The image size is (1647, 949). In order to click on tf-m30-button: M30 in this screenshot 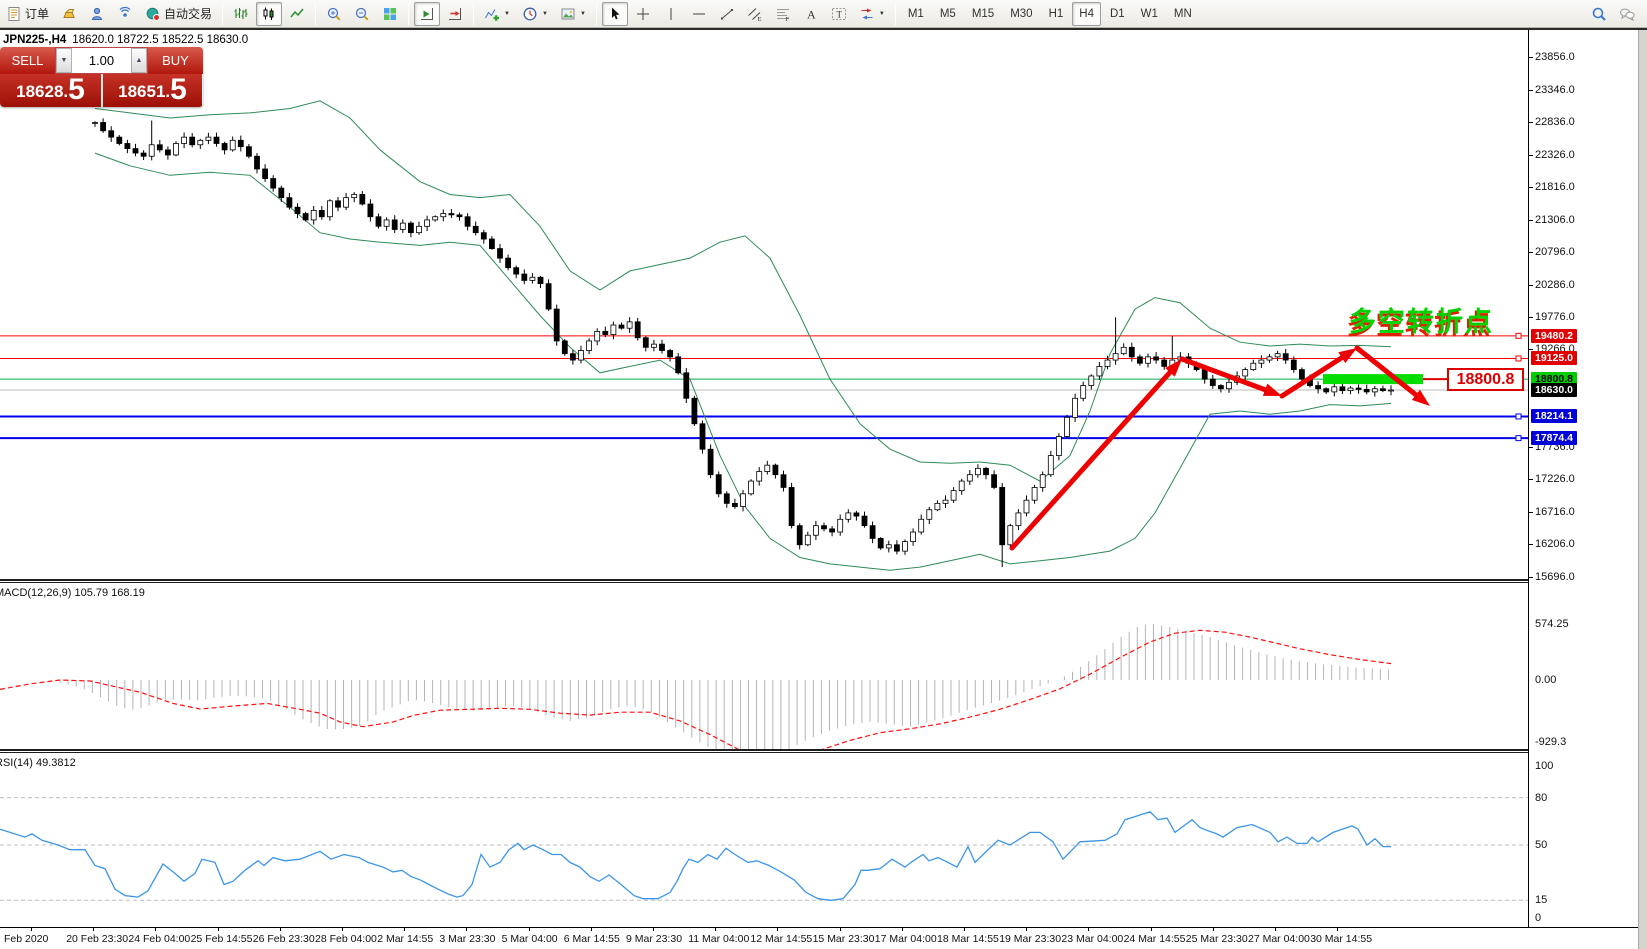, I will do `click(1021, 14)`.